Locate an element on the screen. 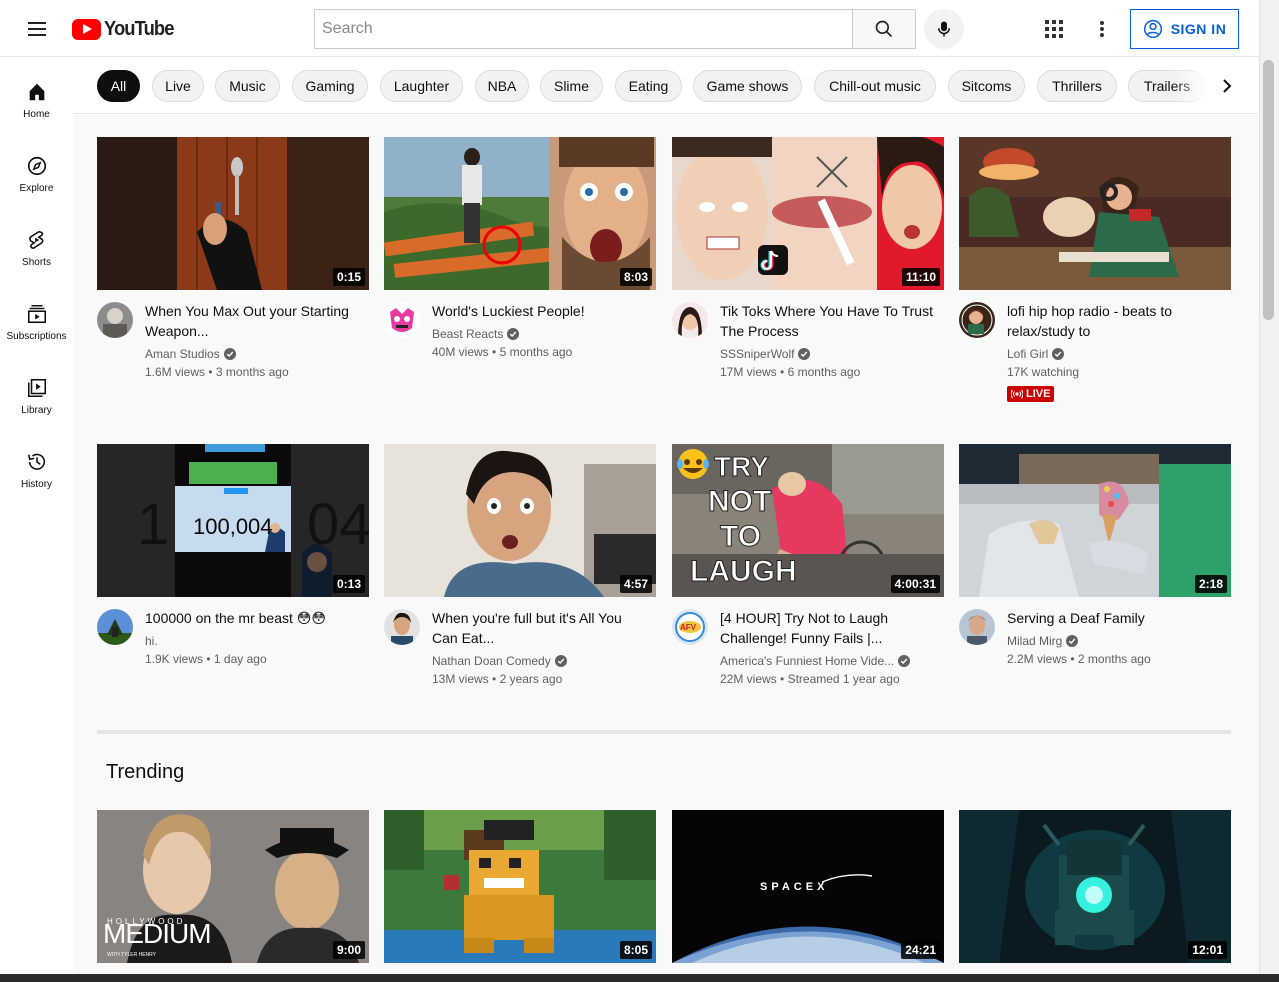 The image size is (1279, 982). view-count: 1.9K views is located at coordinates (174, 659).